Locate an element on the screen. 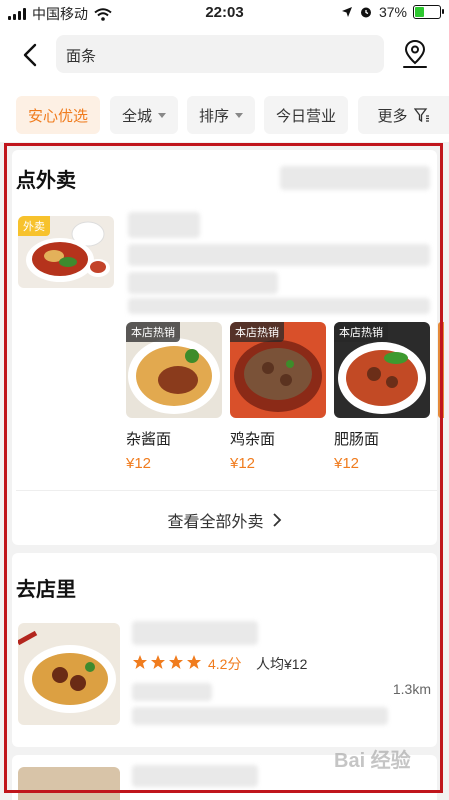 The width and height of the screenshot is (449, 800). dish-card: 本店热销 鸡杂面 ¥12 is located at coordinates (278, 397).